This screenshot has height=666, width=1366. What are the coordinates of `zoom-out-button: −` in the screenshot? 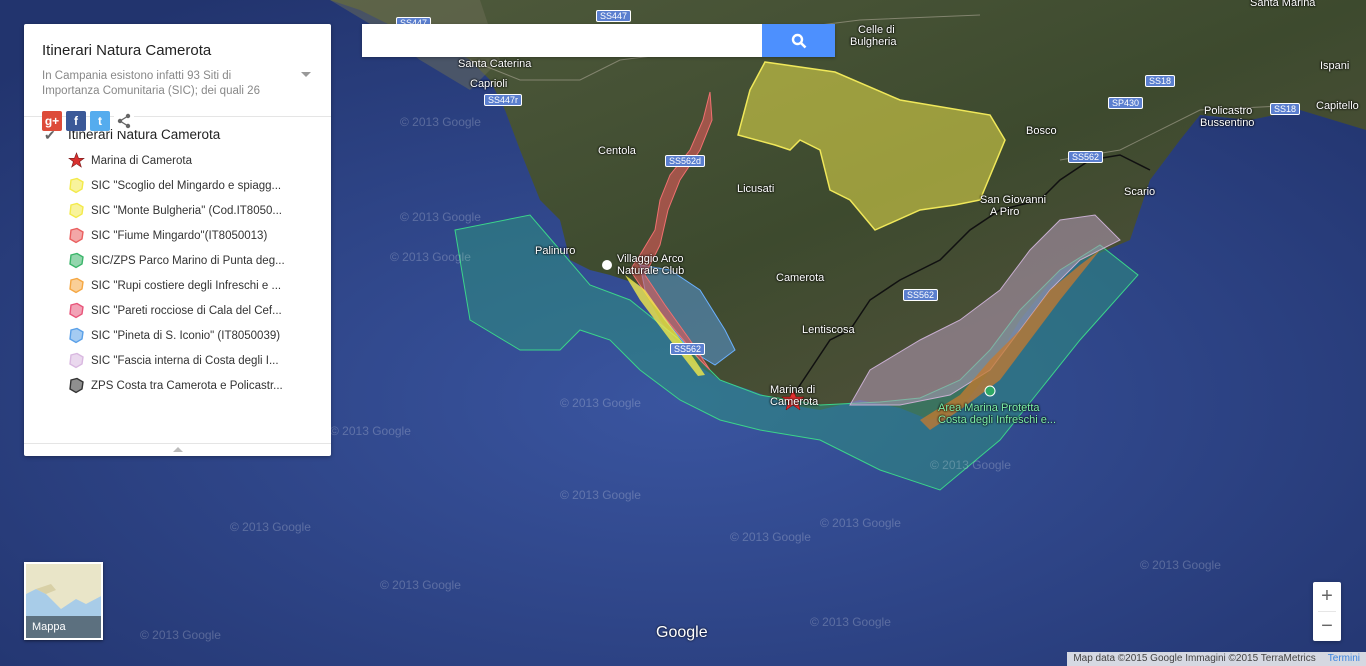 It's located at (1327, 626).